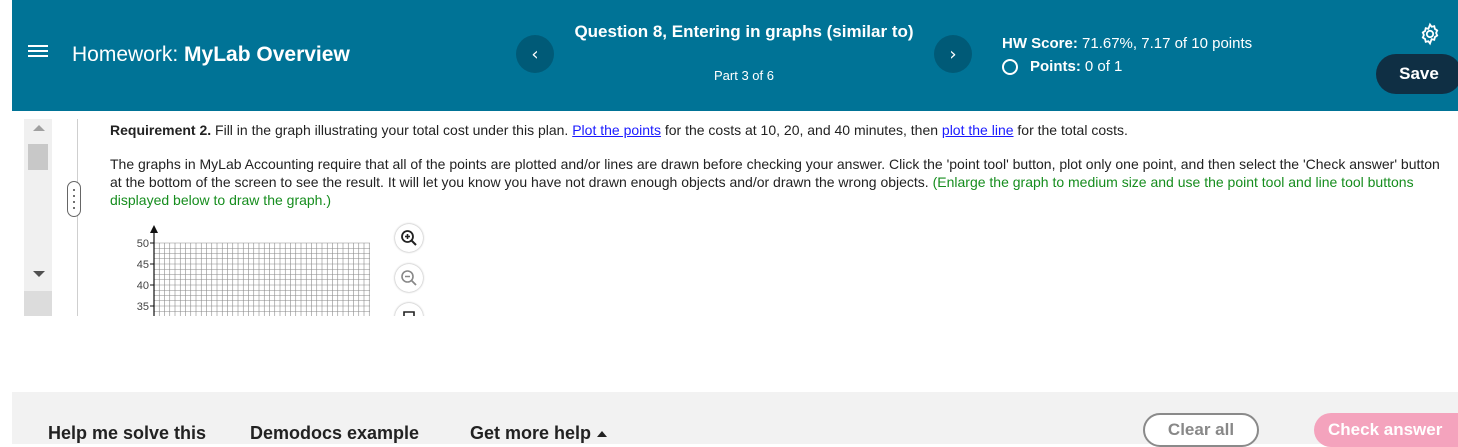 This screenshot has width=1458, height=447. I want to click on panel-resize-handle, so click(74, 199).